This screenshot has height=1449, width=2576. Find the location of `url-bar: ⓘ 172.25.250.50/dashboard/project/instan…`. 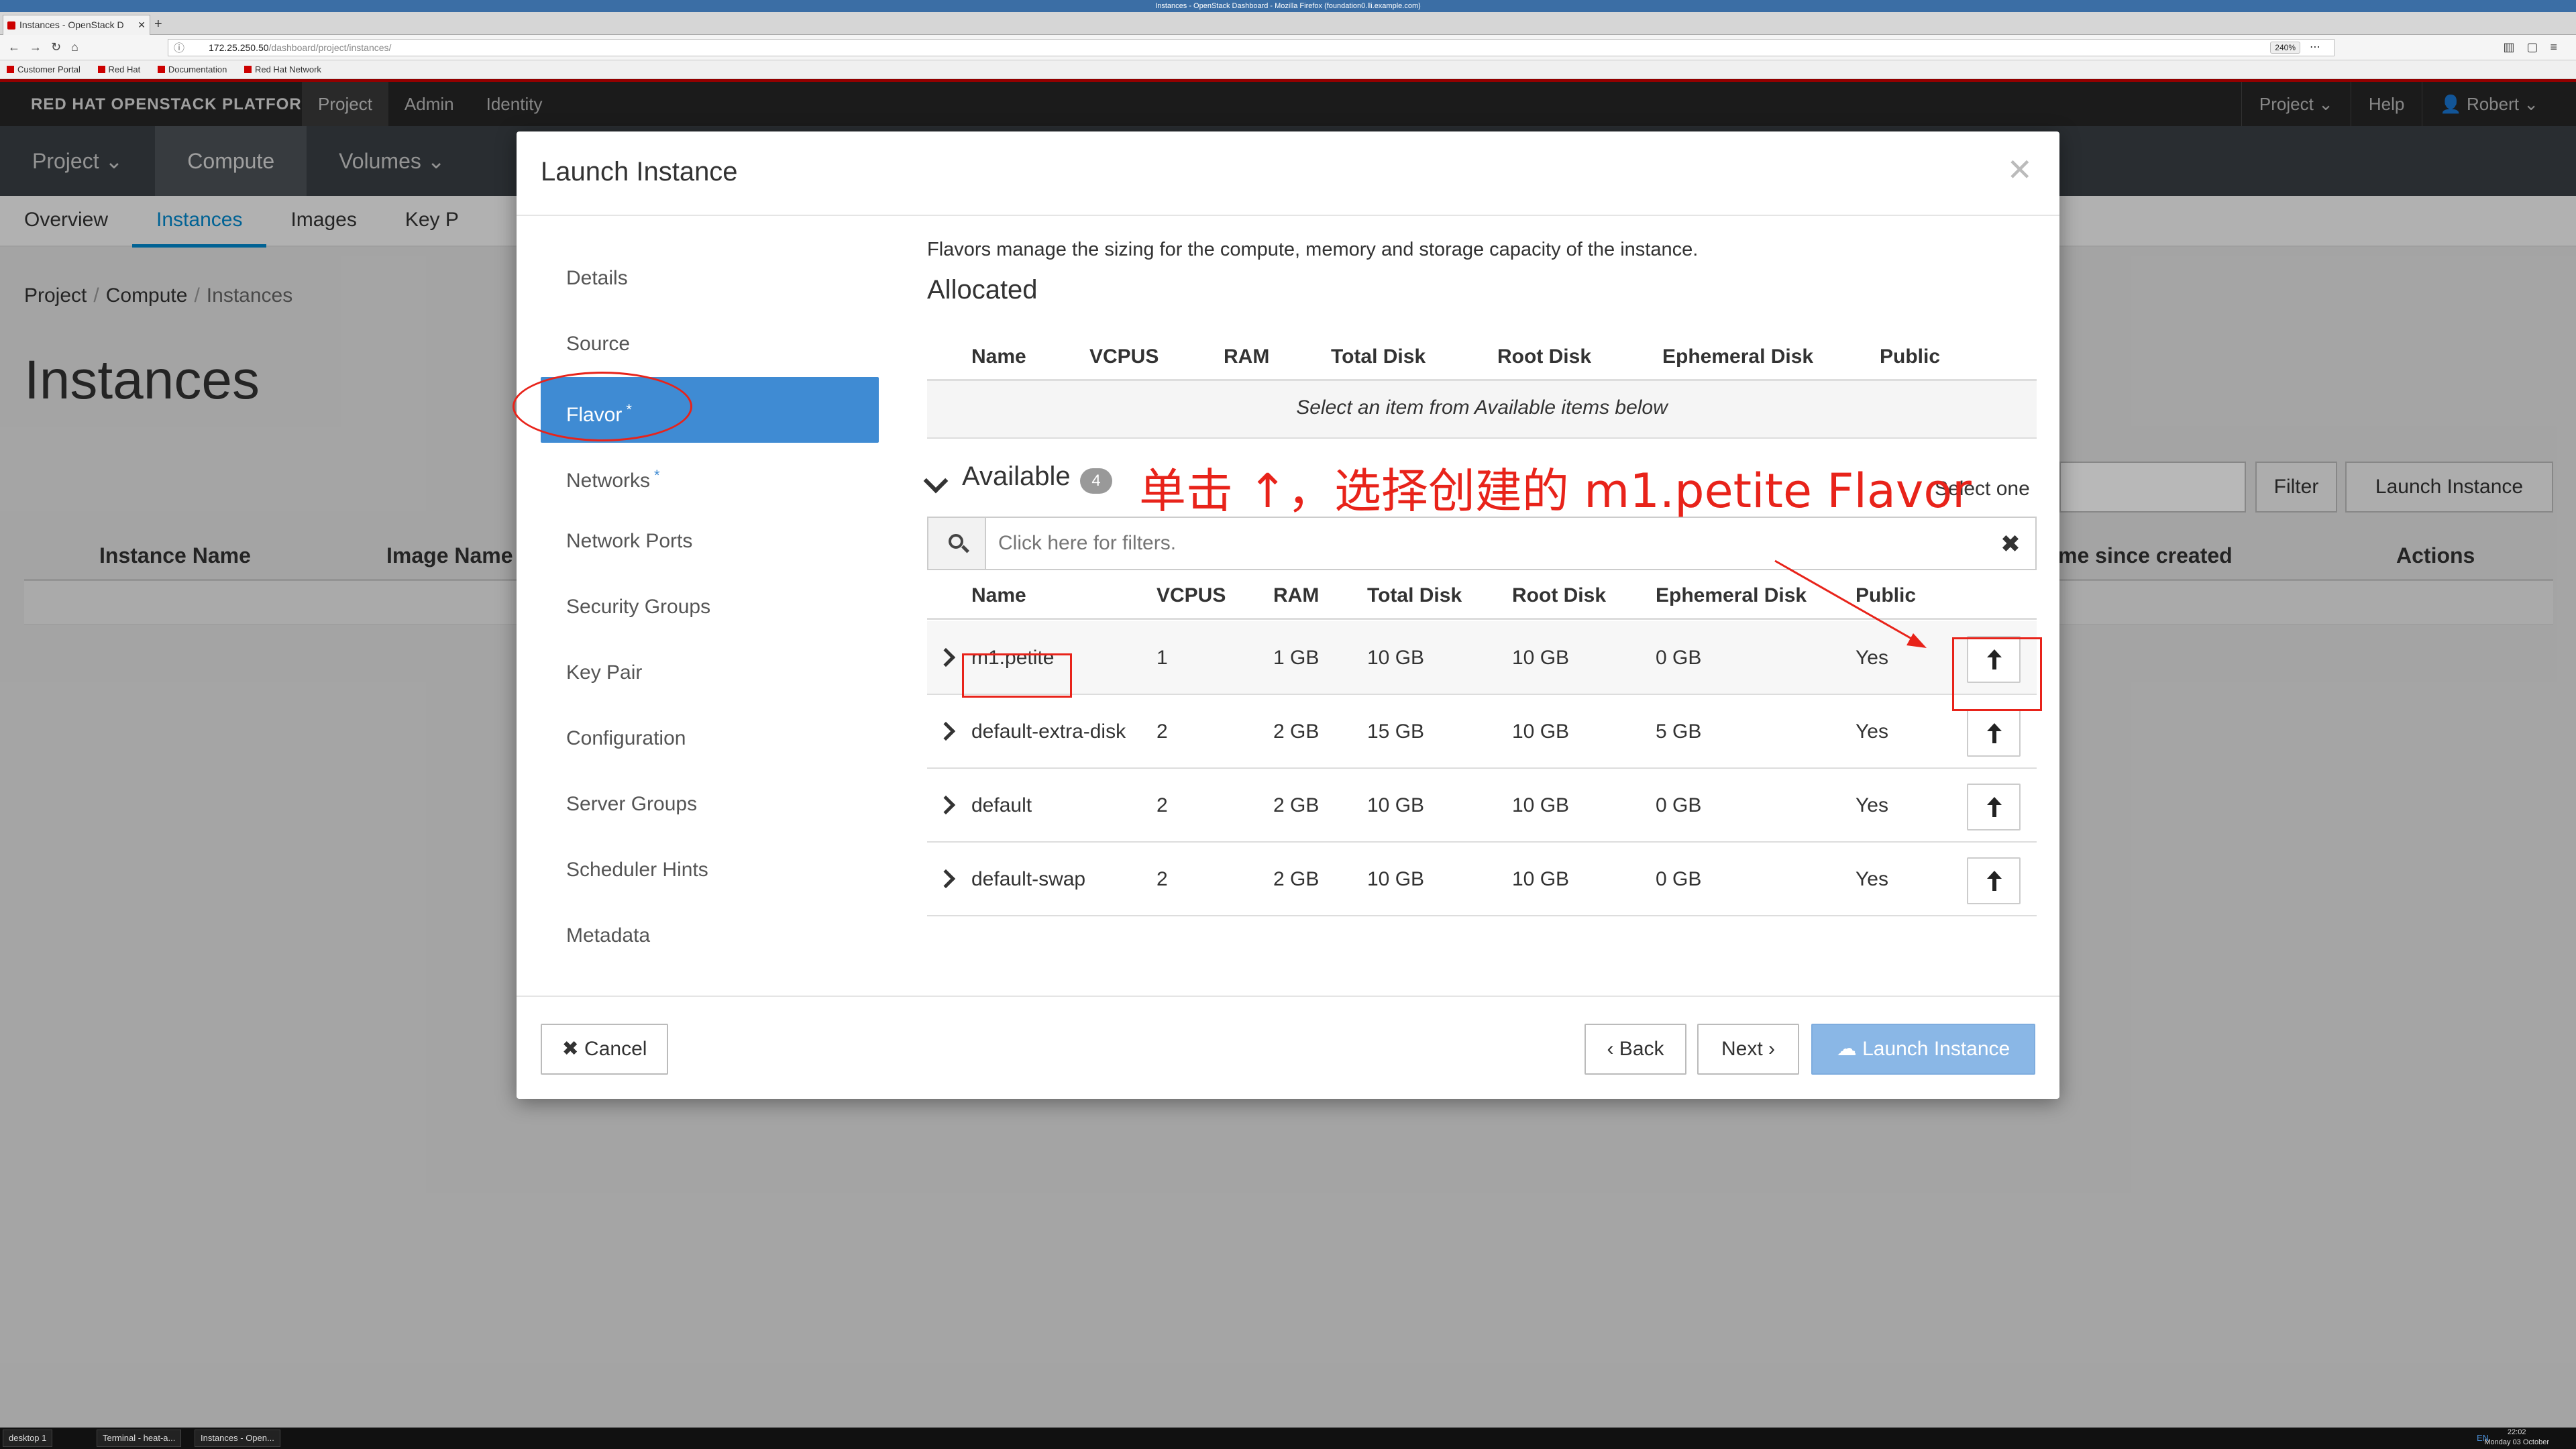

url-bar: ⓘ 172.25.250.50/dashboard/project/instan… is located at coordinates (1251, 47).